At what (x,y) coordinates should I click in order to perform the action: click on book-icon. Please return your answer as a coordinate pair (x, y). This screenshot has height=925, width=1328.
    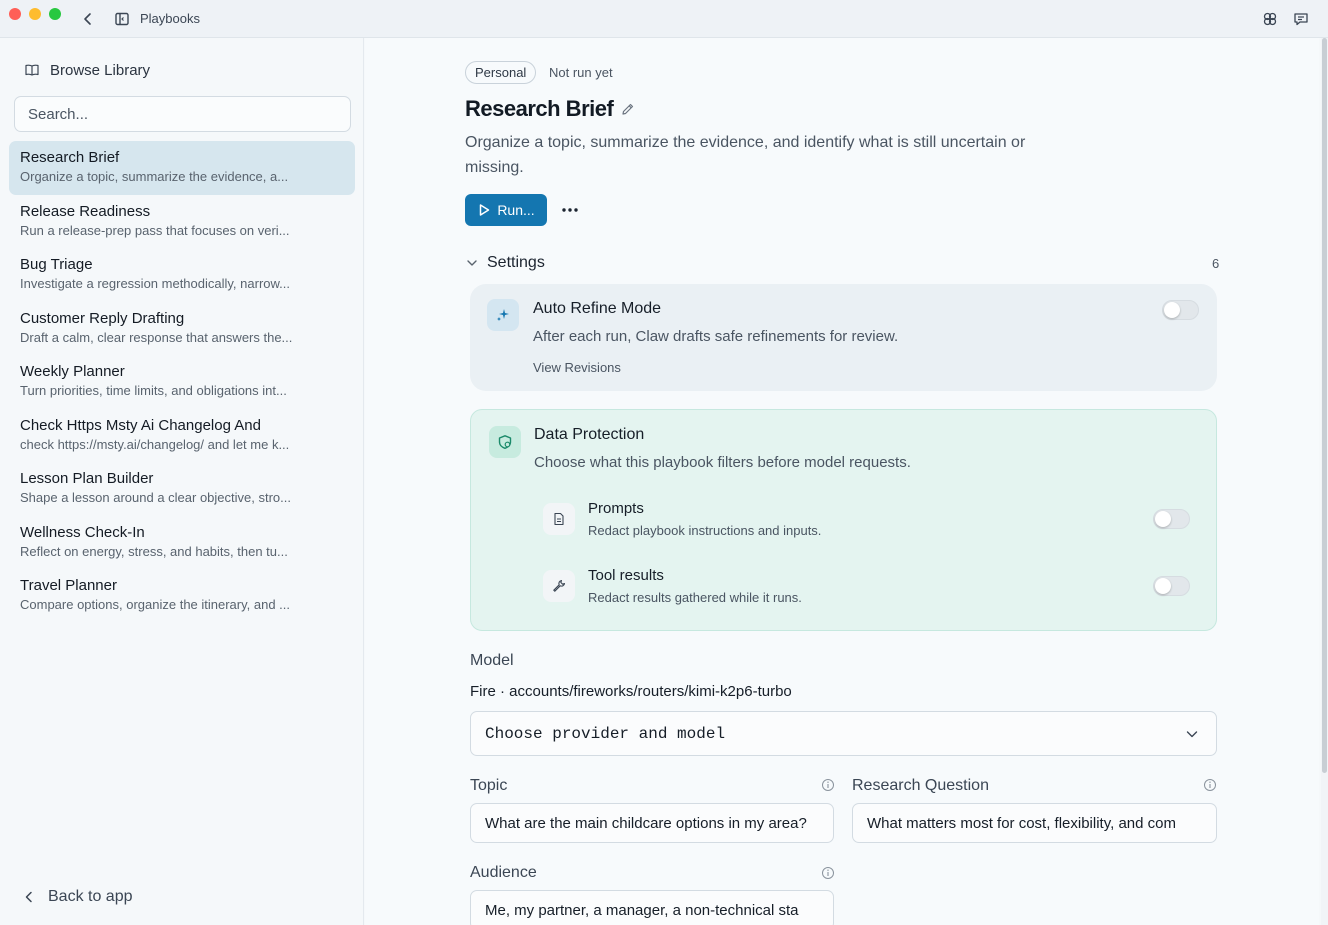
    Looking at the image, I should click on (32, 70).